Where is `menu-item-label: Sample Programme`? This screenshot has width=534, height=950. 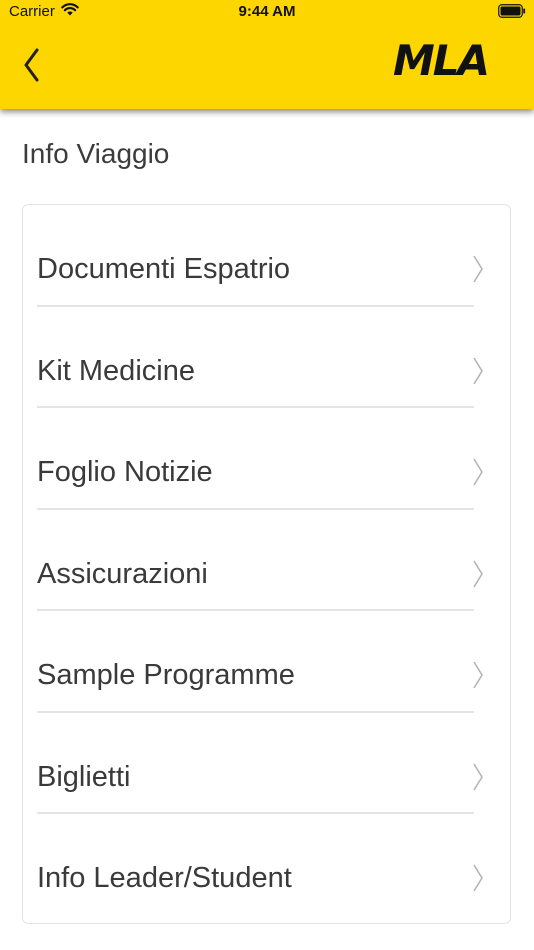 menu-item-label: Sample Programme is located at coordinates (166, 675).